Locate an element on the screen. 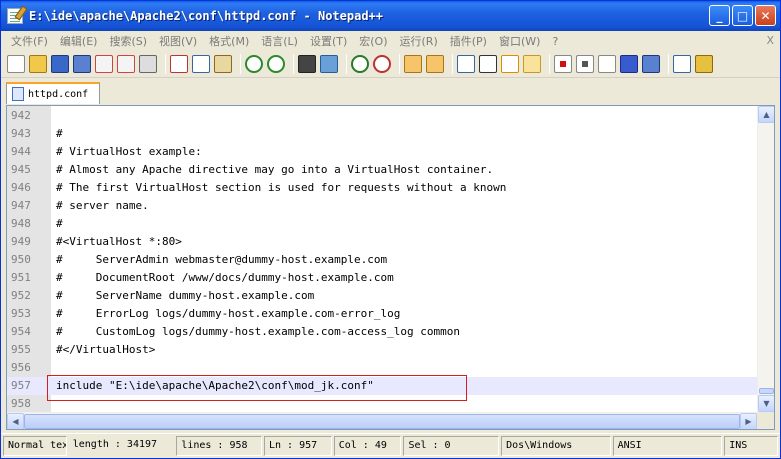 This screenshot has height=459, width=781. plugin-icon is located at coordinates (704, 64).